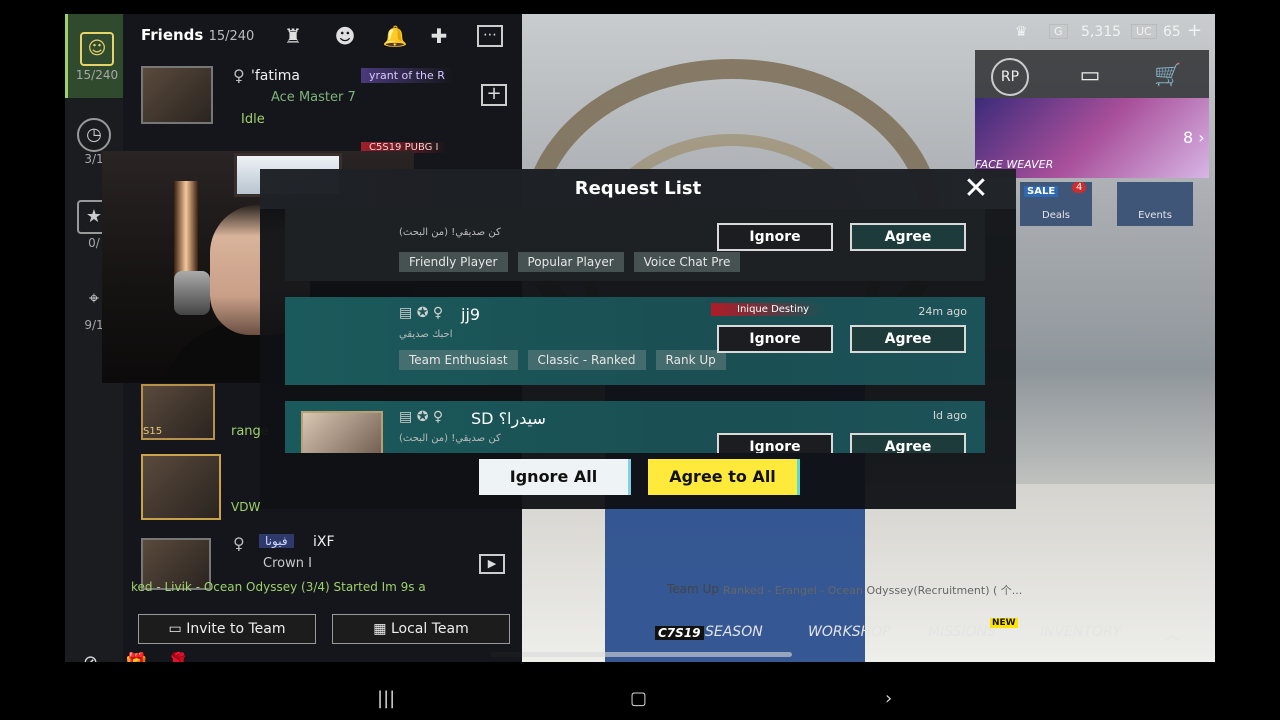 The width and height of the screenshot is (1280, 720). What do you see at coordinates (494, 95) in the screenshot?
I see `invite-plus-button: +` at bounding box center [494, 95].